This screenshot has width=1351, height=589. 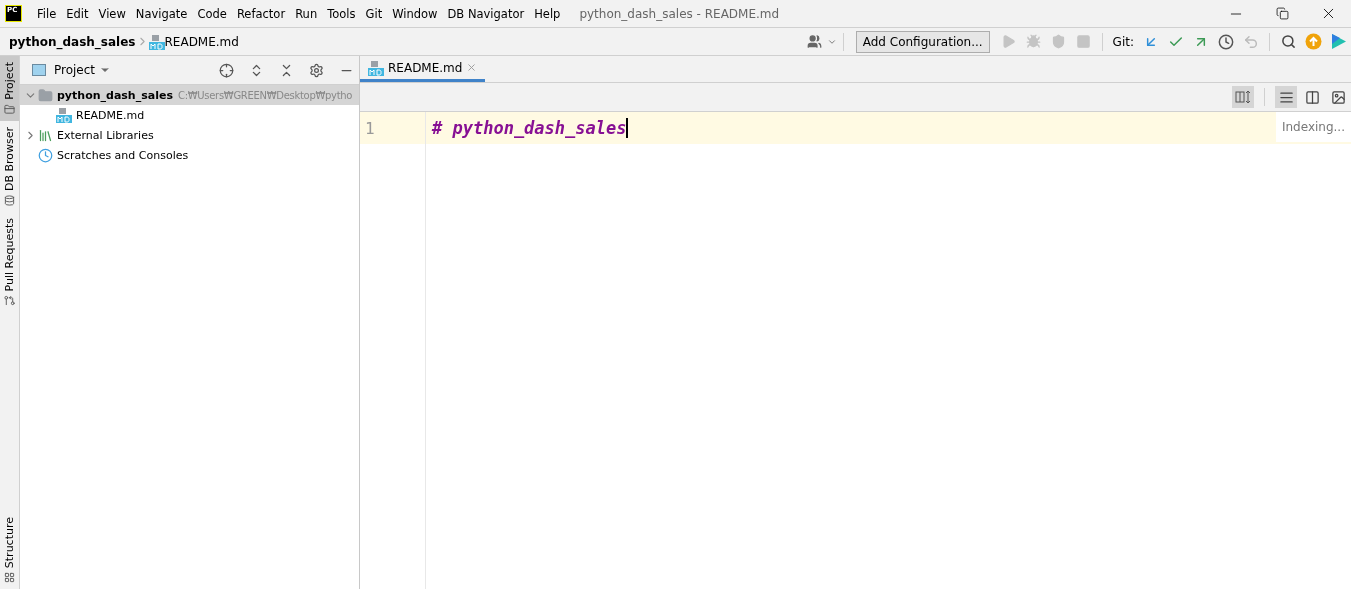 What do you see at coordinates (189, 135) in the screenshot?
I see `tree-row: External Libraries` at bounding box center [189, 135].